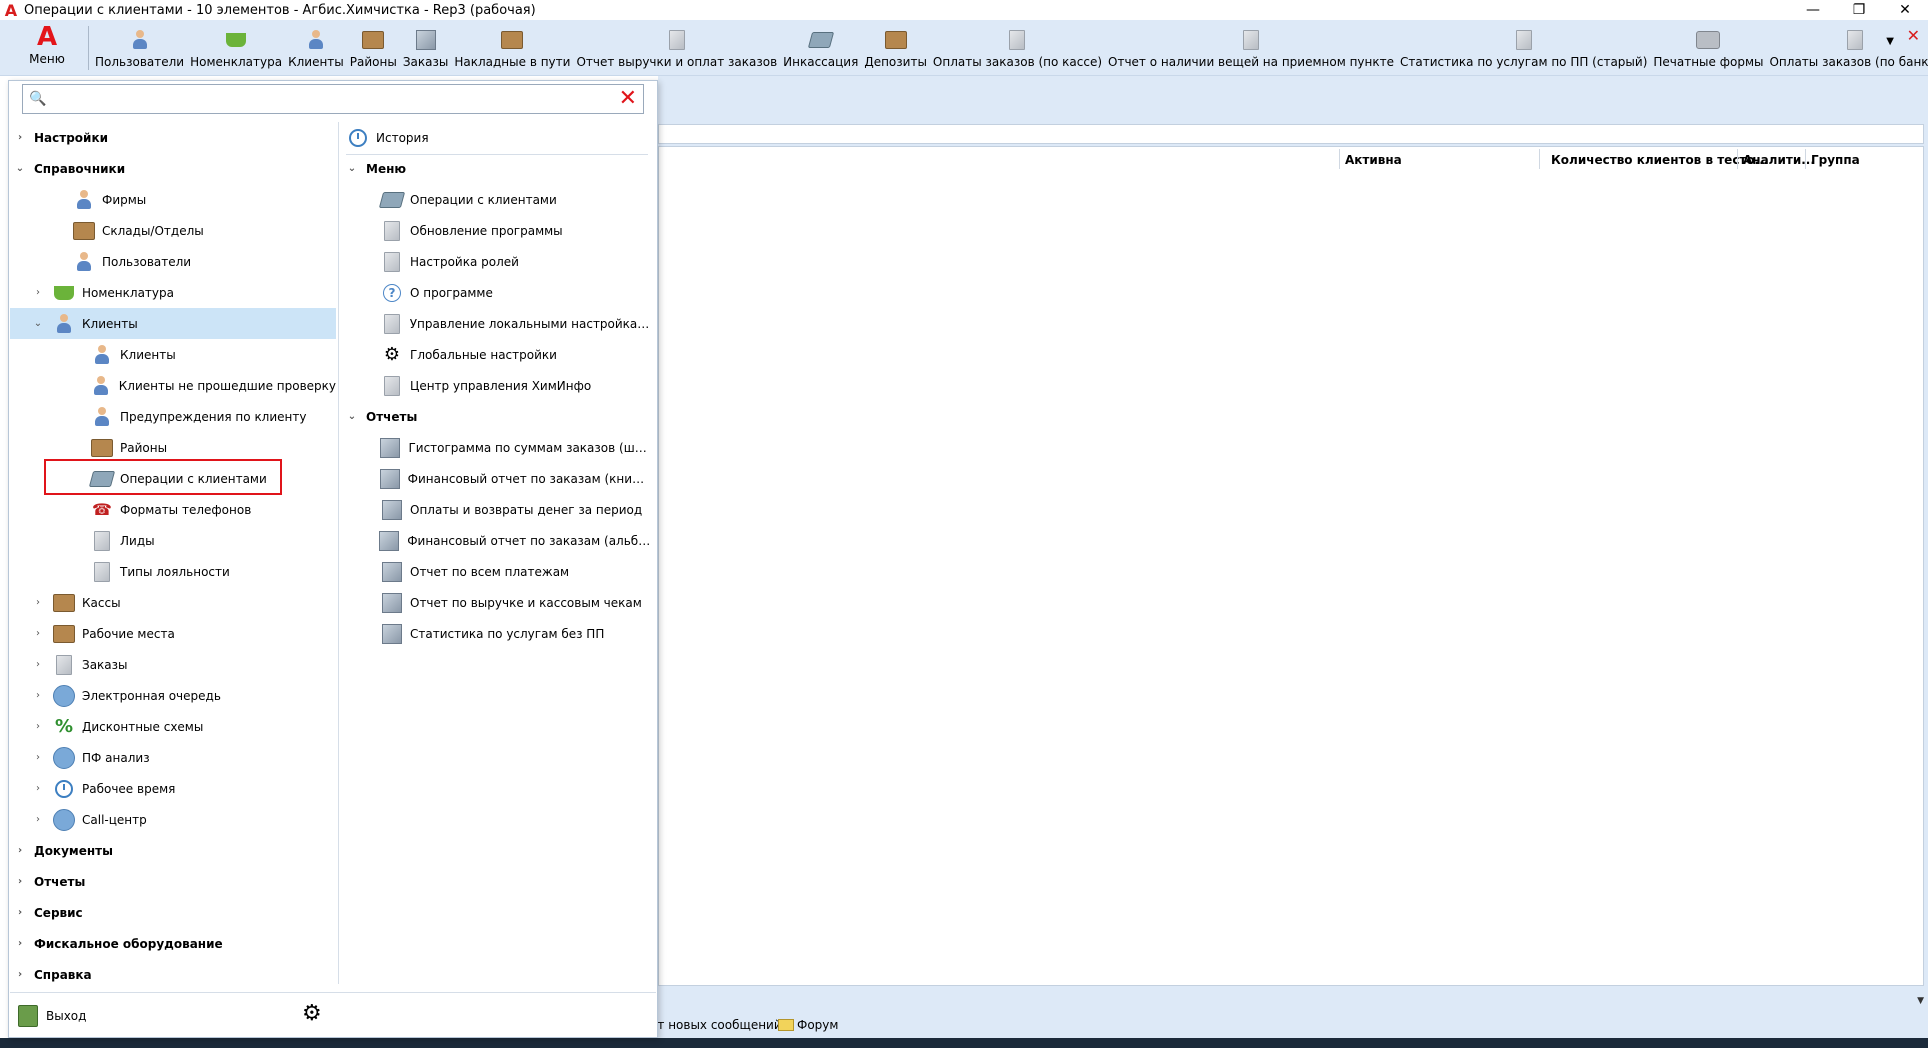  What do you see at coordinates (173, 602) in the screenshot?
I see `tree-item: › Кассы` at bounding box center [173, 602].